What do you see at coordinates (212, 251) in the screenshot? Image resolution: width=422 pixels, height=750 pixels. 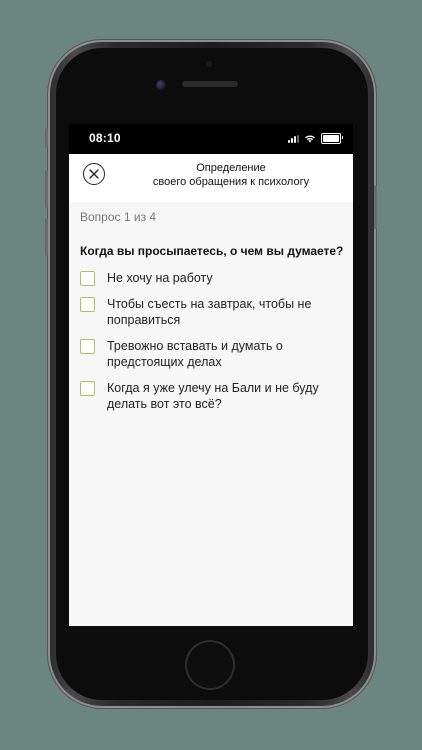 I see `question-text: Когда вы просыпаетесь, о чем вы думаете?` at bounding box center [212, 251].